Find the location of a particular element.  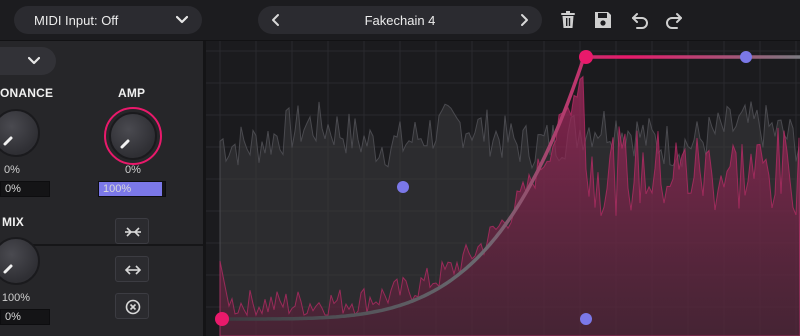

amp-label: AMP is located at coordinates (132, 93).